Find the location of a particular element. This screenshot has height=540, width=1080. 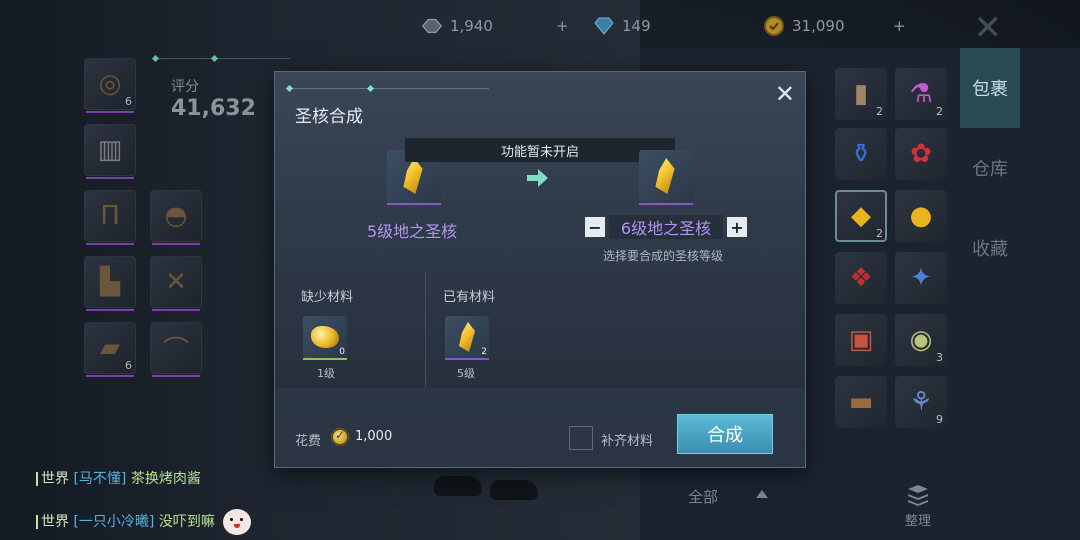

bag-item-red-pack: ▣ is located at coordinates (861, 340).